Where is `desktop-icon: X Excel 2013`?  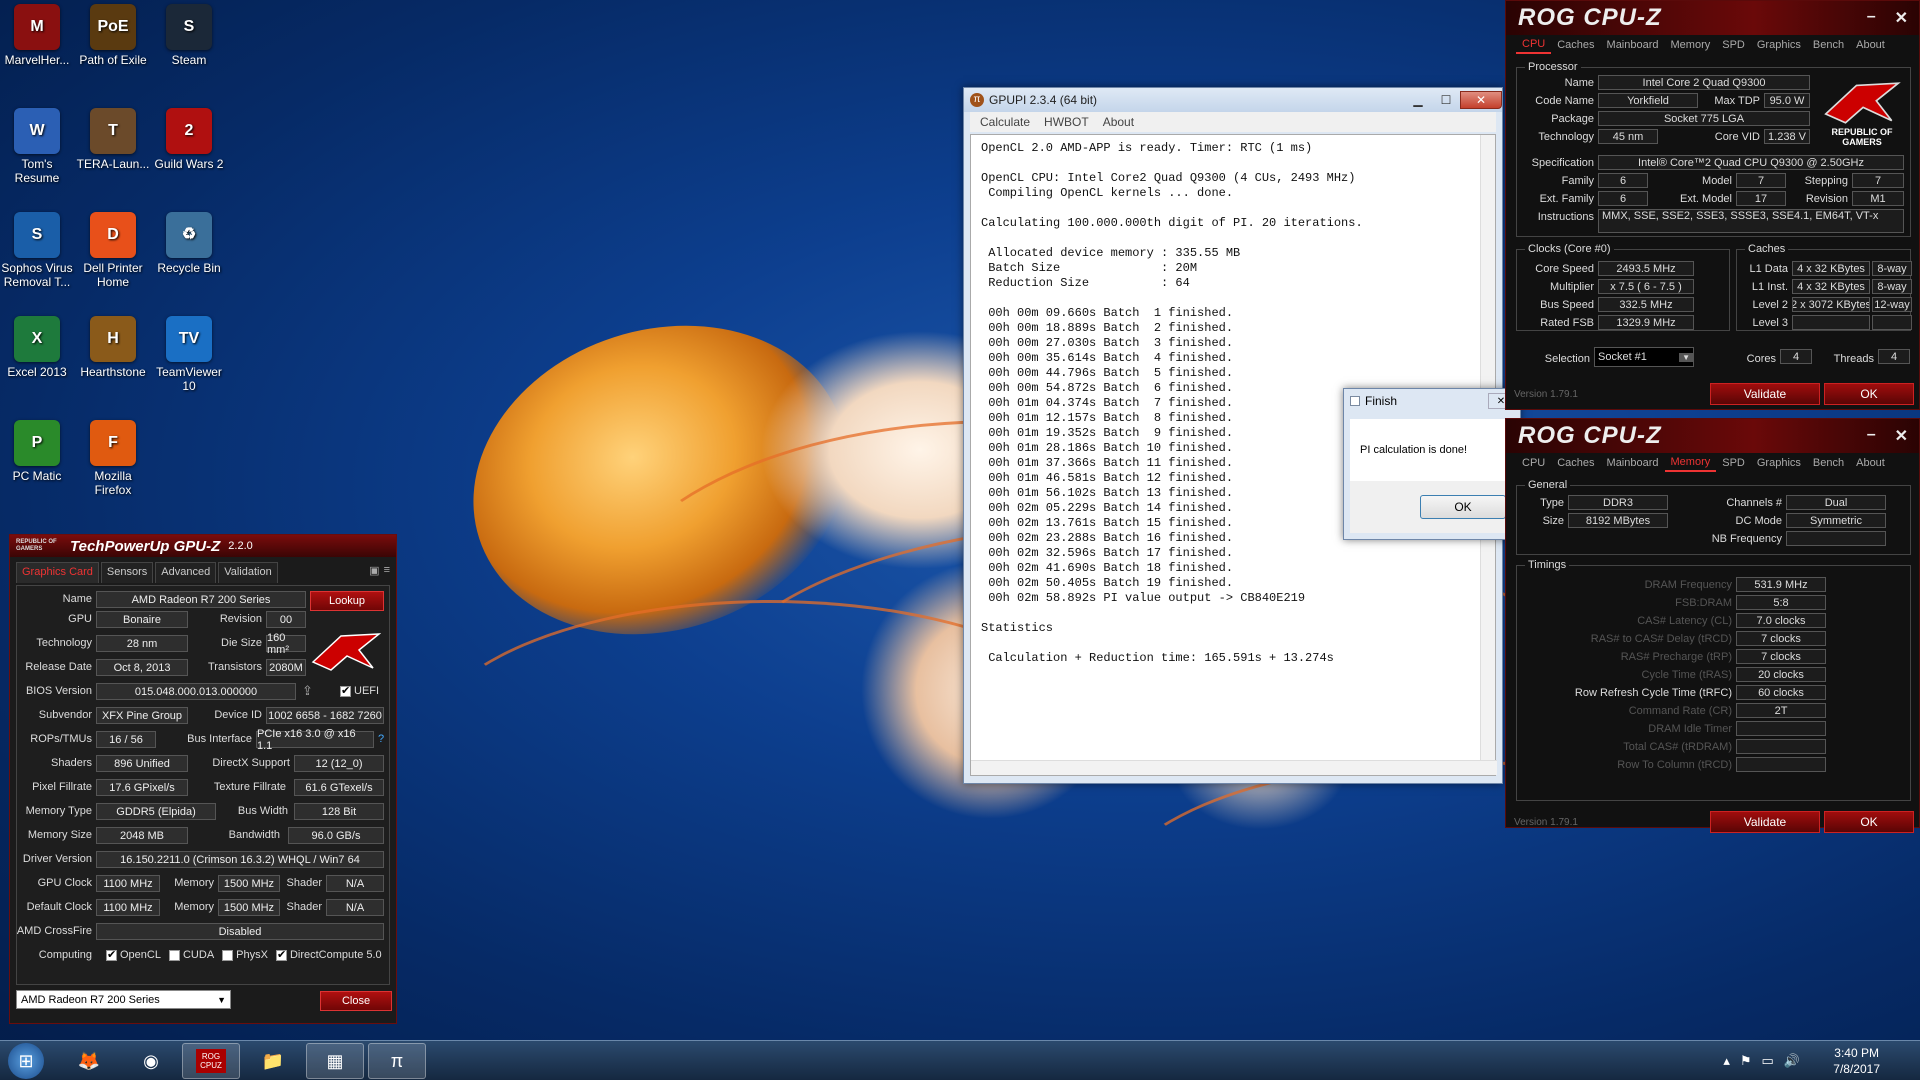
desktop-icon: X Excel 2013 is located at coordinates (37, 347).